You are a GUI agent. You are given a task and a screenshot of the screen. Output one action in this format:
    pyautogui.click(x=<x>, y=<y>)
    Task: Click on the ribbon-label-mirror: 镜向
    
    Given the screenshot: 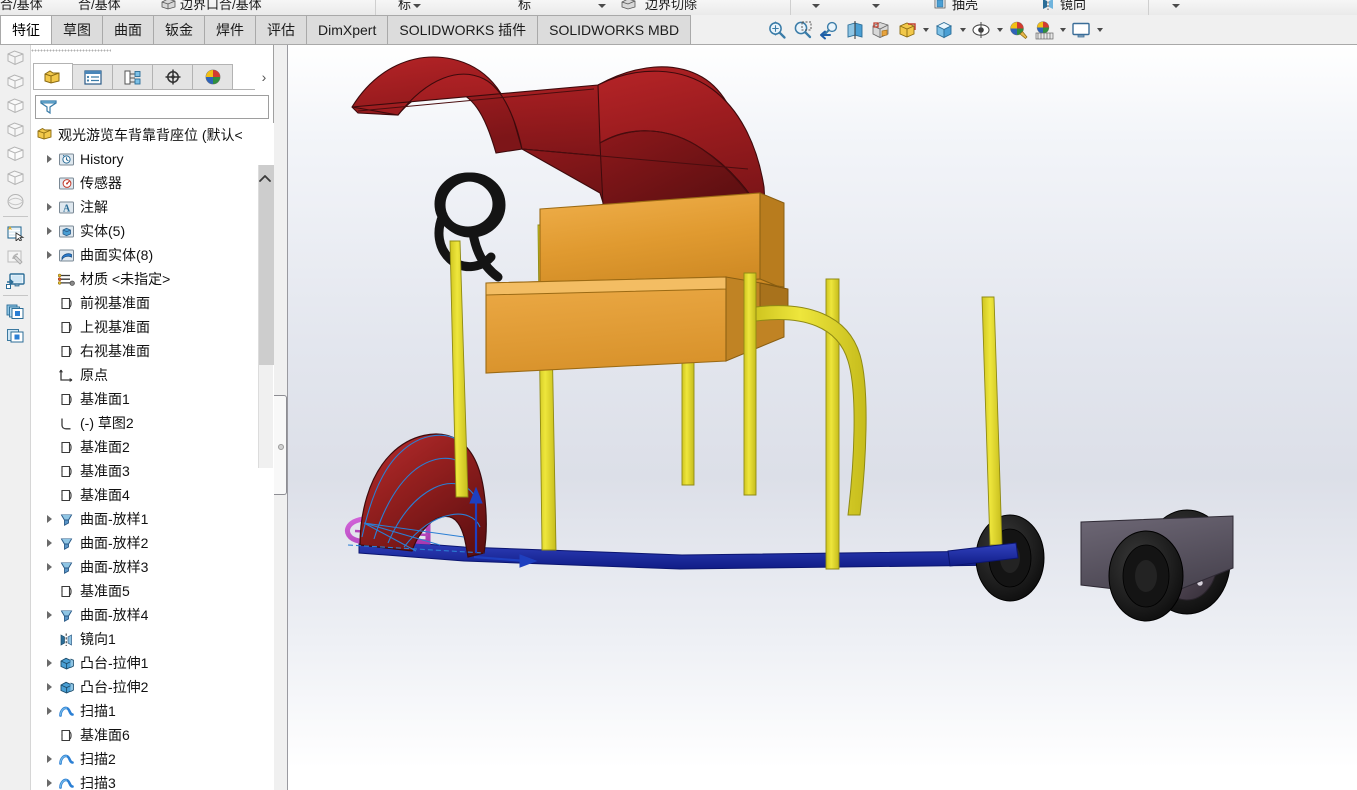 What is the action you would take?
    pyautogui.click(x=1073, y=6)
    